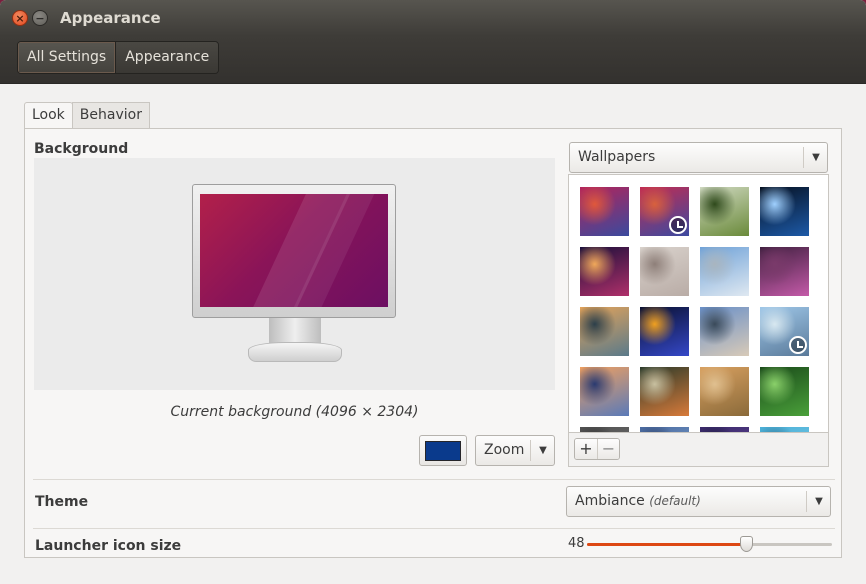  I want to click on launcher-icon-size-slider, so click(709, 544).